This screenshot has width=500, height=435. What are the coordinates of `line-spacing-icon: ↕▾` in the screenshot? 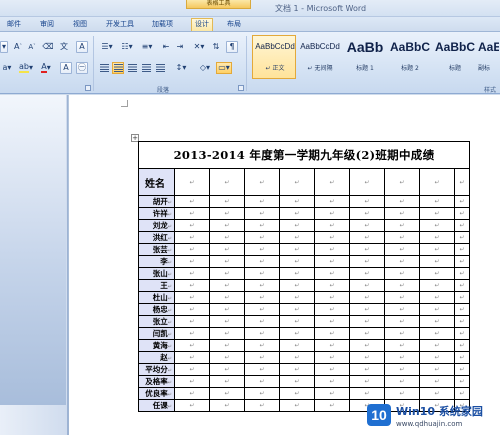 It's located at (181, 68).